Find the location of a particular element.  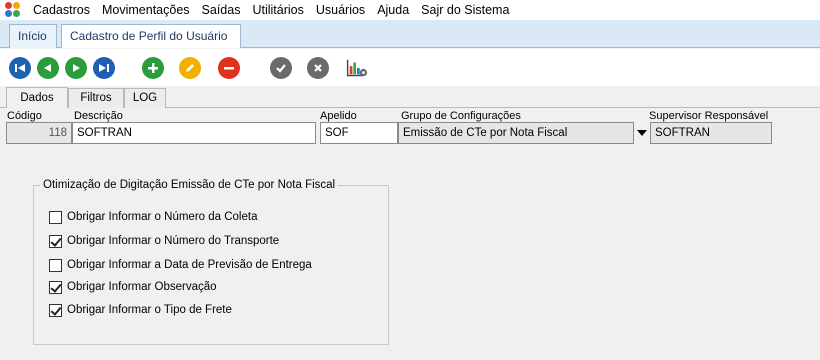

tab-log: LOG is located at coordinates (145, 98).